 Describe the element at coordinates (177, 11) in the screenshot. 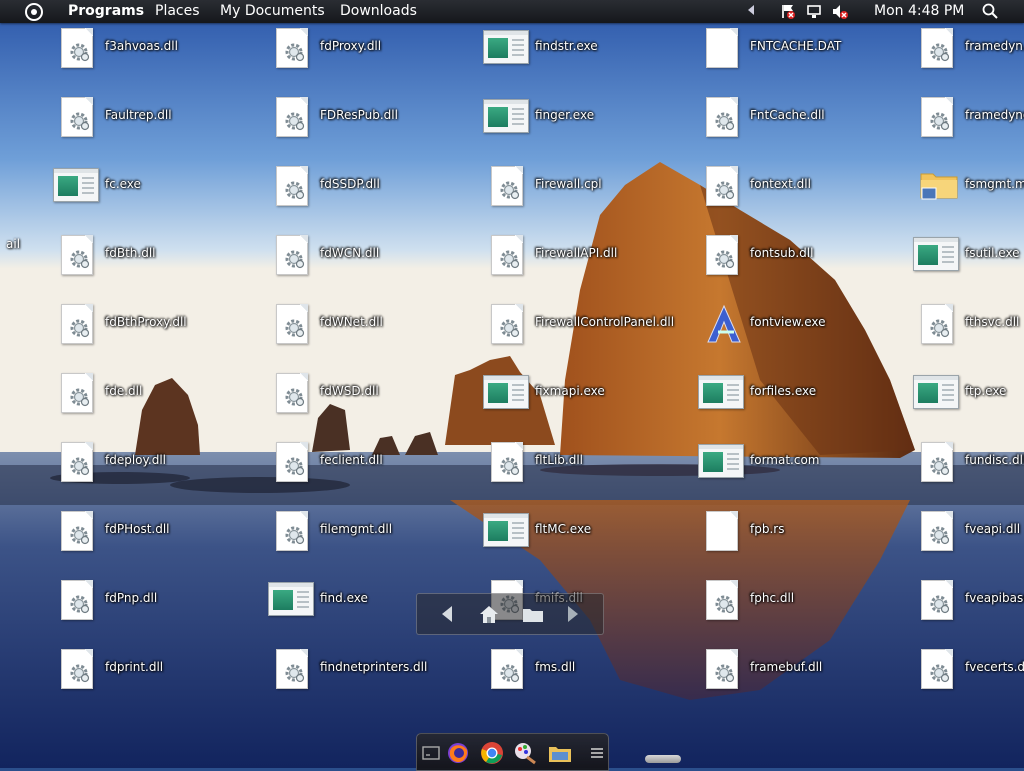

I see `places-menu: Places` at that location.